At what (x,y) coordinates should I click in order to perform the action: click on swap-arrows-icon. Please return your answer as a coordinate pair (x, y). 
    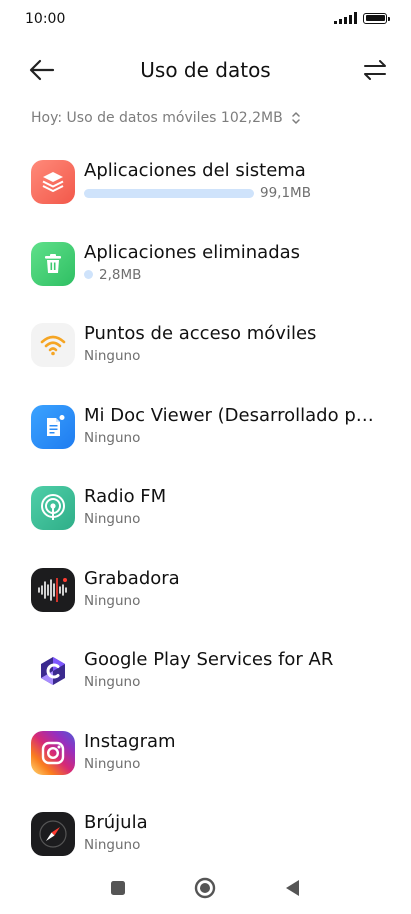
    Looking at the image, I should click on (375, 70).